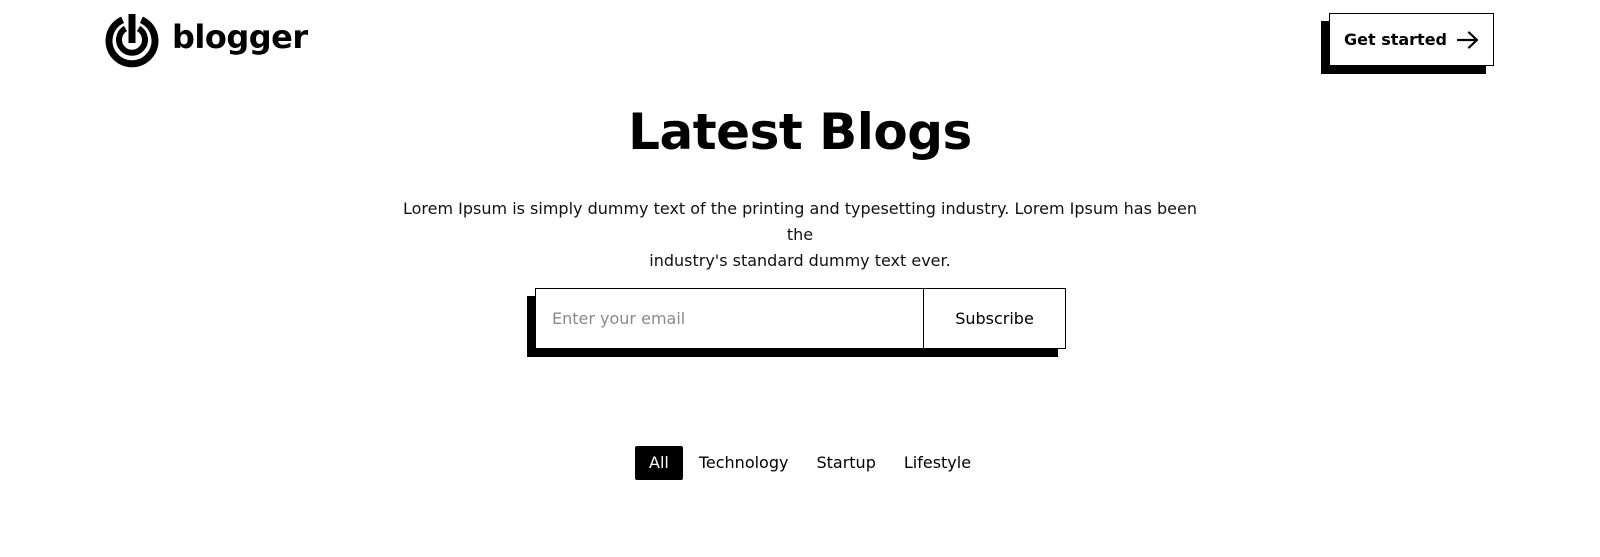 The width and height of the screenshot is (1600, 557). I want to click on email-input, so click(730, 318).